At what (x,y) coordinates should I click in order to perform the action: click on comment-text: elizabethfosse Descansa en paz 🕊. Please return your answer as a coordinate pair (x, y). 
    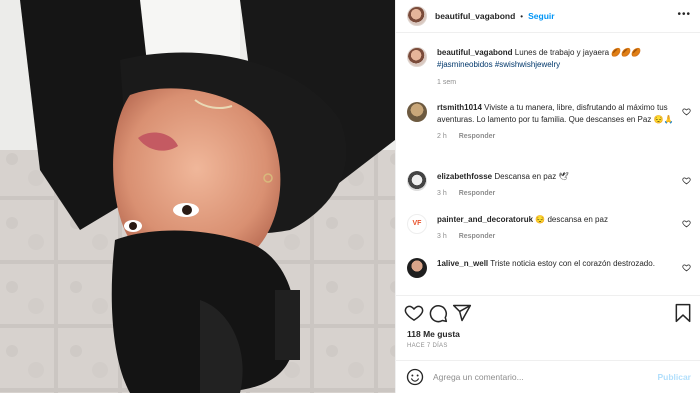
    Looking at the image, I should click on (557, 177).